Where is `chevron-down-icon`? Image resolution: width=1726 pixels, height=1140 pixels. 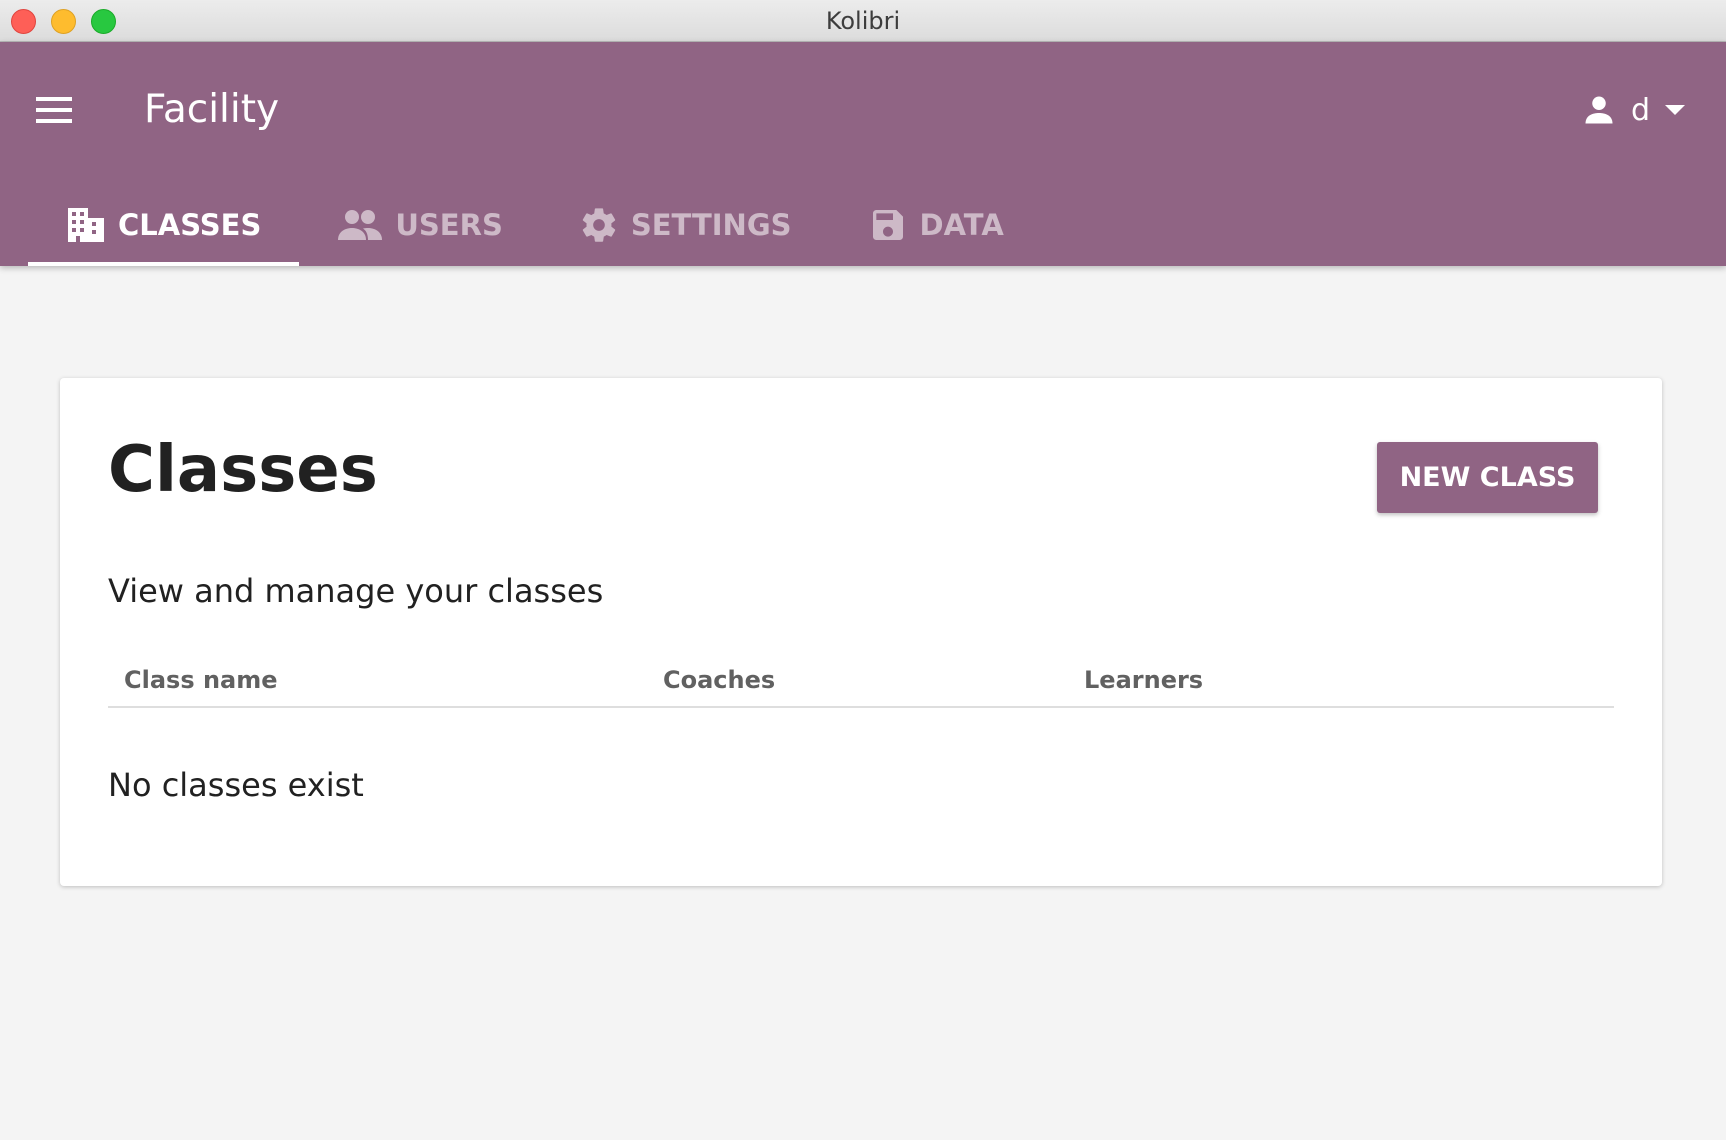
chevron-down-icon is located at coordinates (1675, 110).